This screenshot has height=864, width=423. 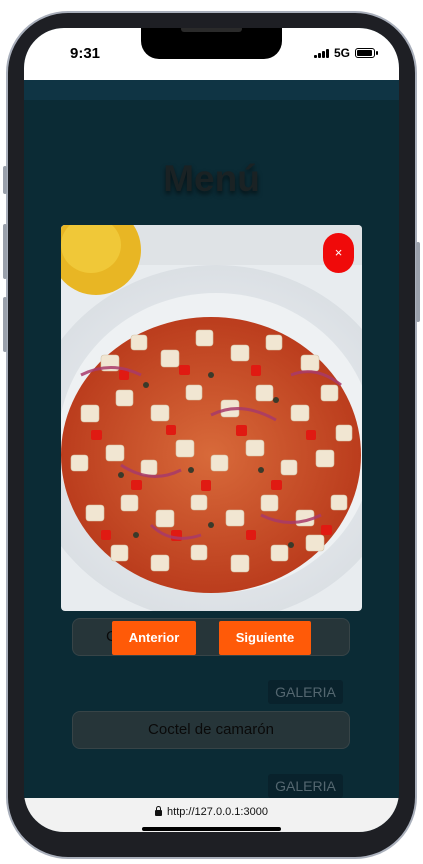 I want to click on phone-volume-up-button, so click(x=5, y=251).